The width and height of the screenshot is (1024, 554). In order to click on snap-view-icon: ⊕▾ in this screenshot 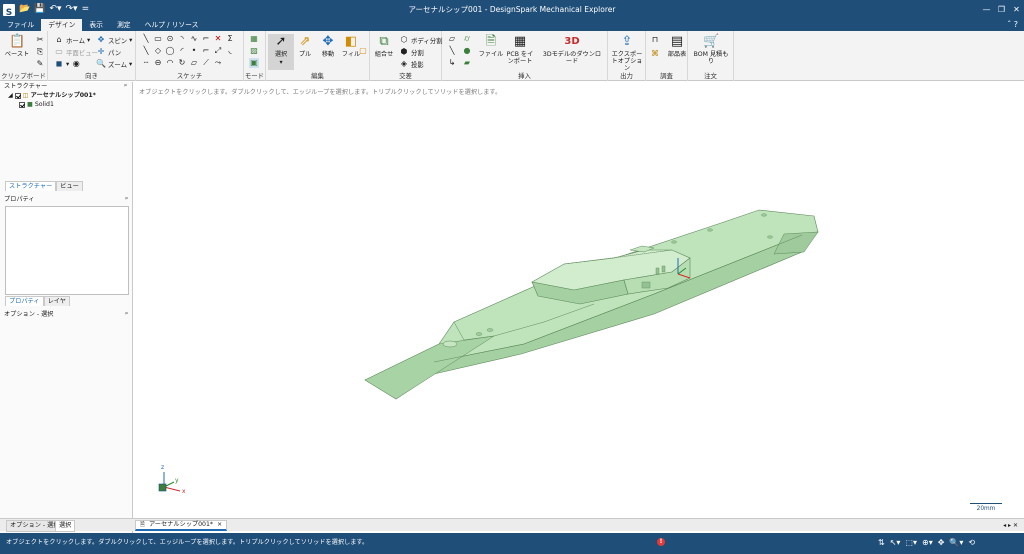, I will do `click(927, 542)`.